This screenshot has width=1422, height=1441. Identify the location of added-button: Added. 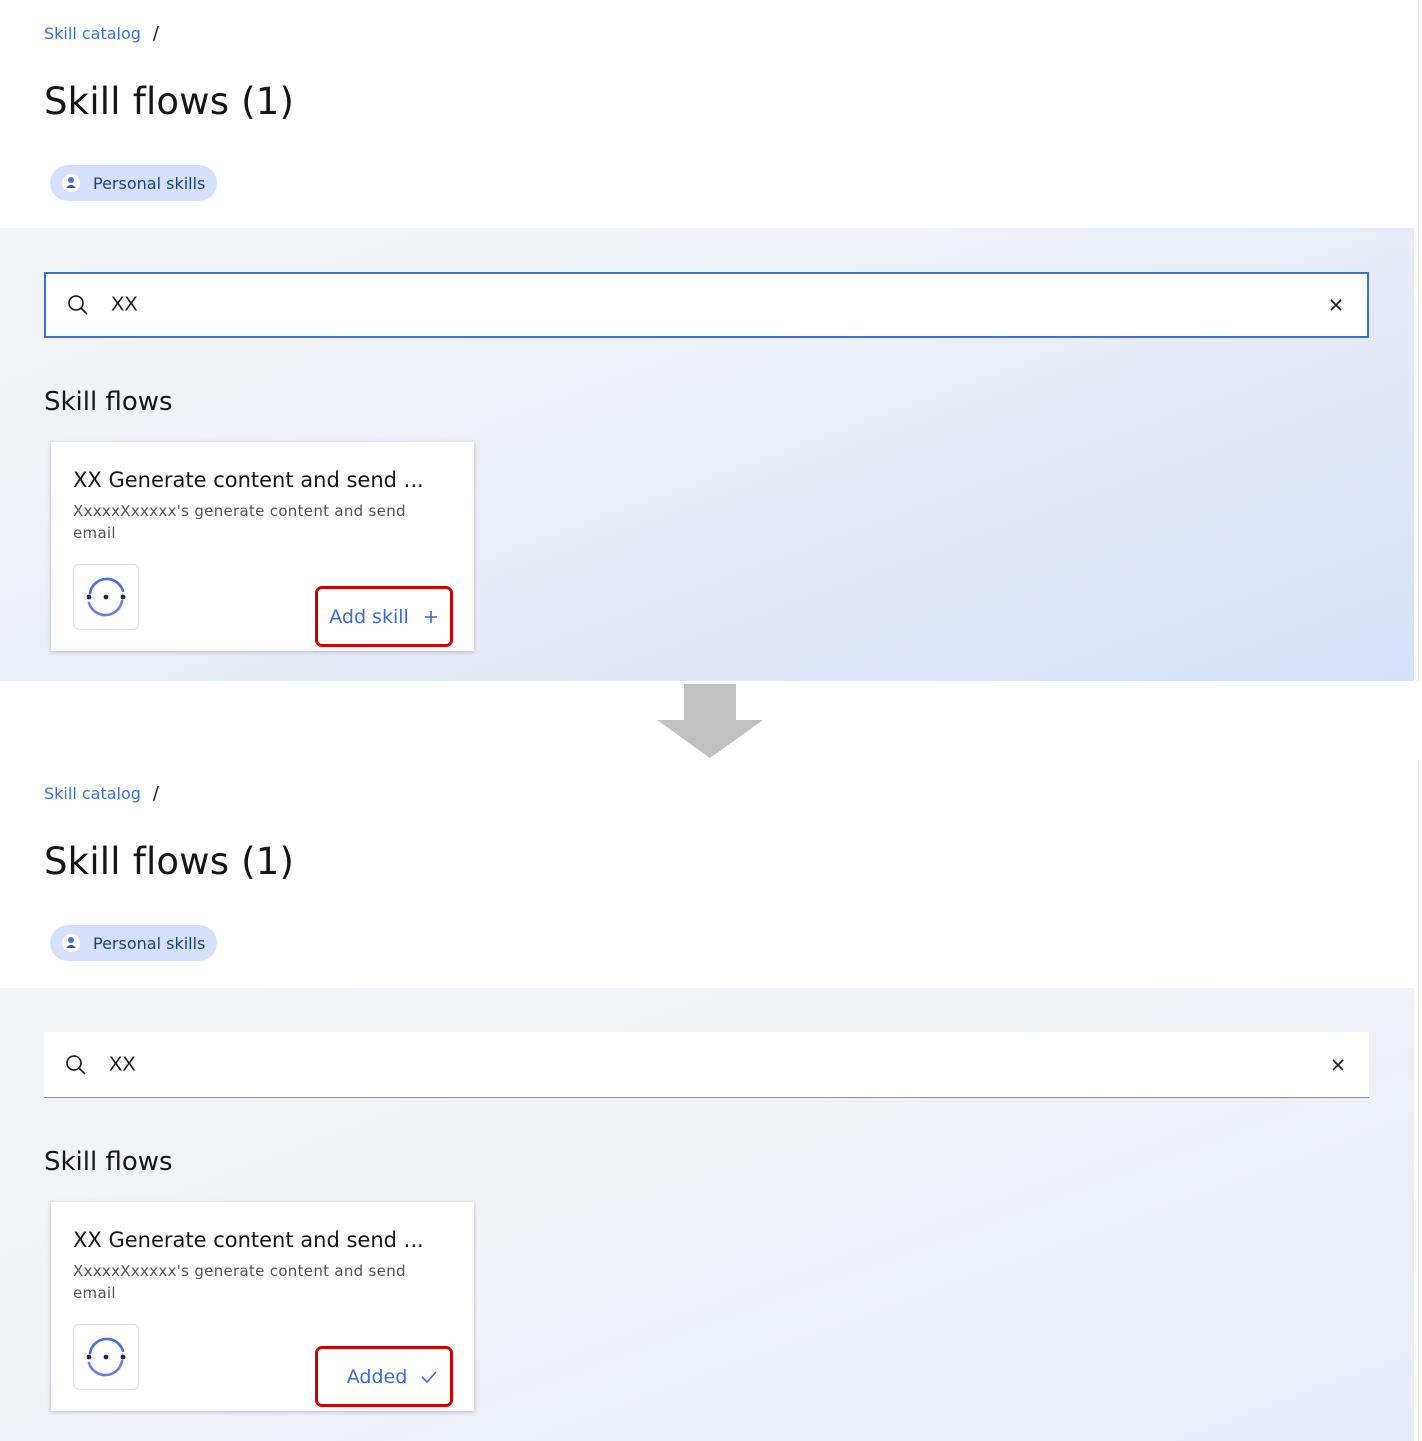
(384, 1376).